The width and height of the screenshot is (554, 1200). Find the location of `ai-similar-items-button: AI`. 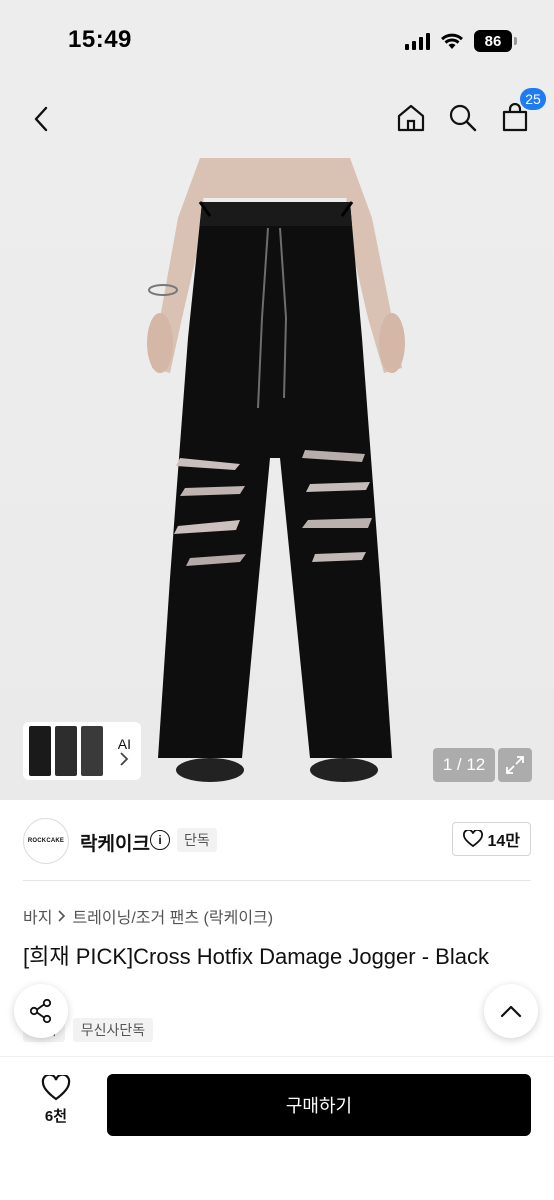

ai-similar-items-button: AI is located at coordinates (82, 751).